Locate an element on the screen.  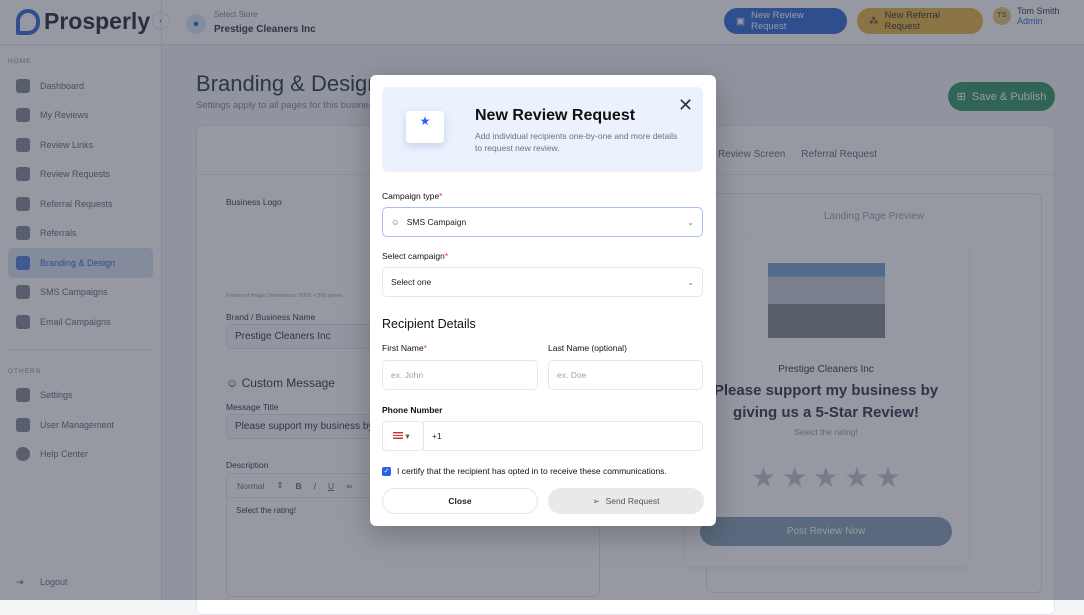
campaign-type-select: ☺ SMS Campaign ⌄ is located at coordinates (542, 222).